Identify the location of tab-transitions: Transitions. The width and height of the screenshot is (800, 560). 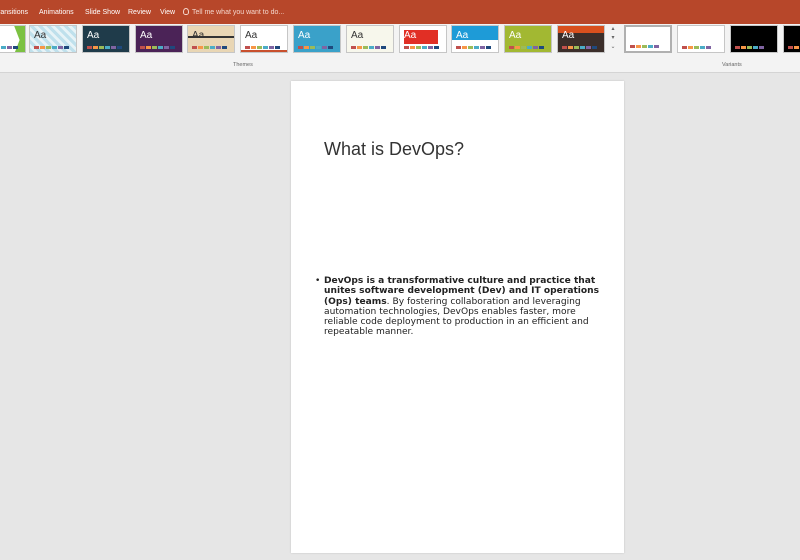
(14, 12).